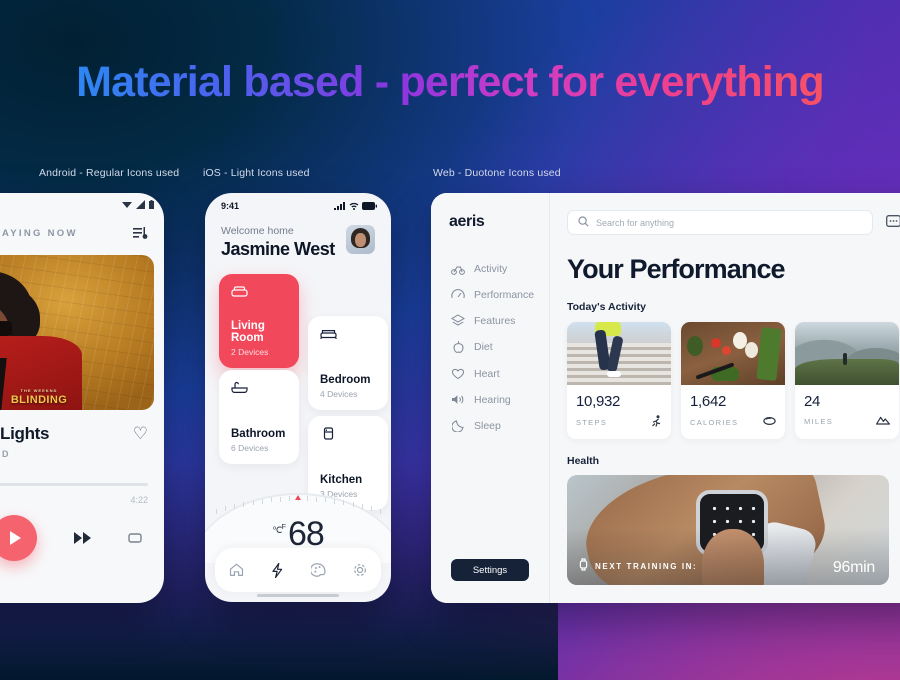 The height and width of the screenshot is (680, 900). Describe the element at coordinates (769, 422) in the screenshot. I see `food-icon` at that location.